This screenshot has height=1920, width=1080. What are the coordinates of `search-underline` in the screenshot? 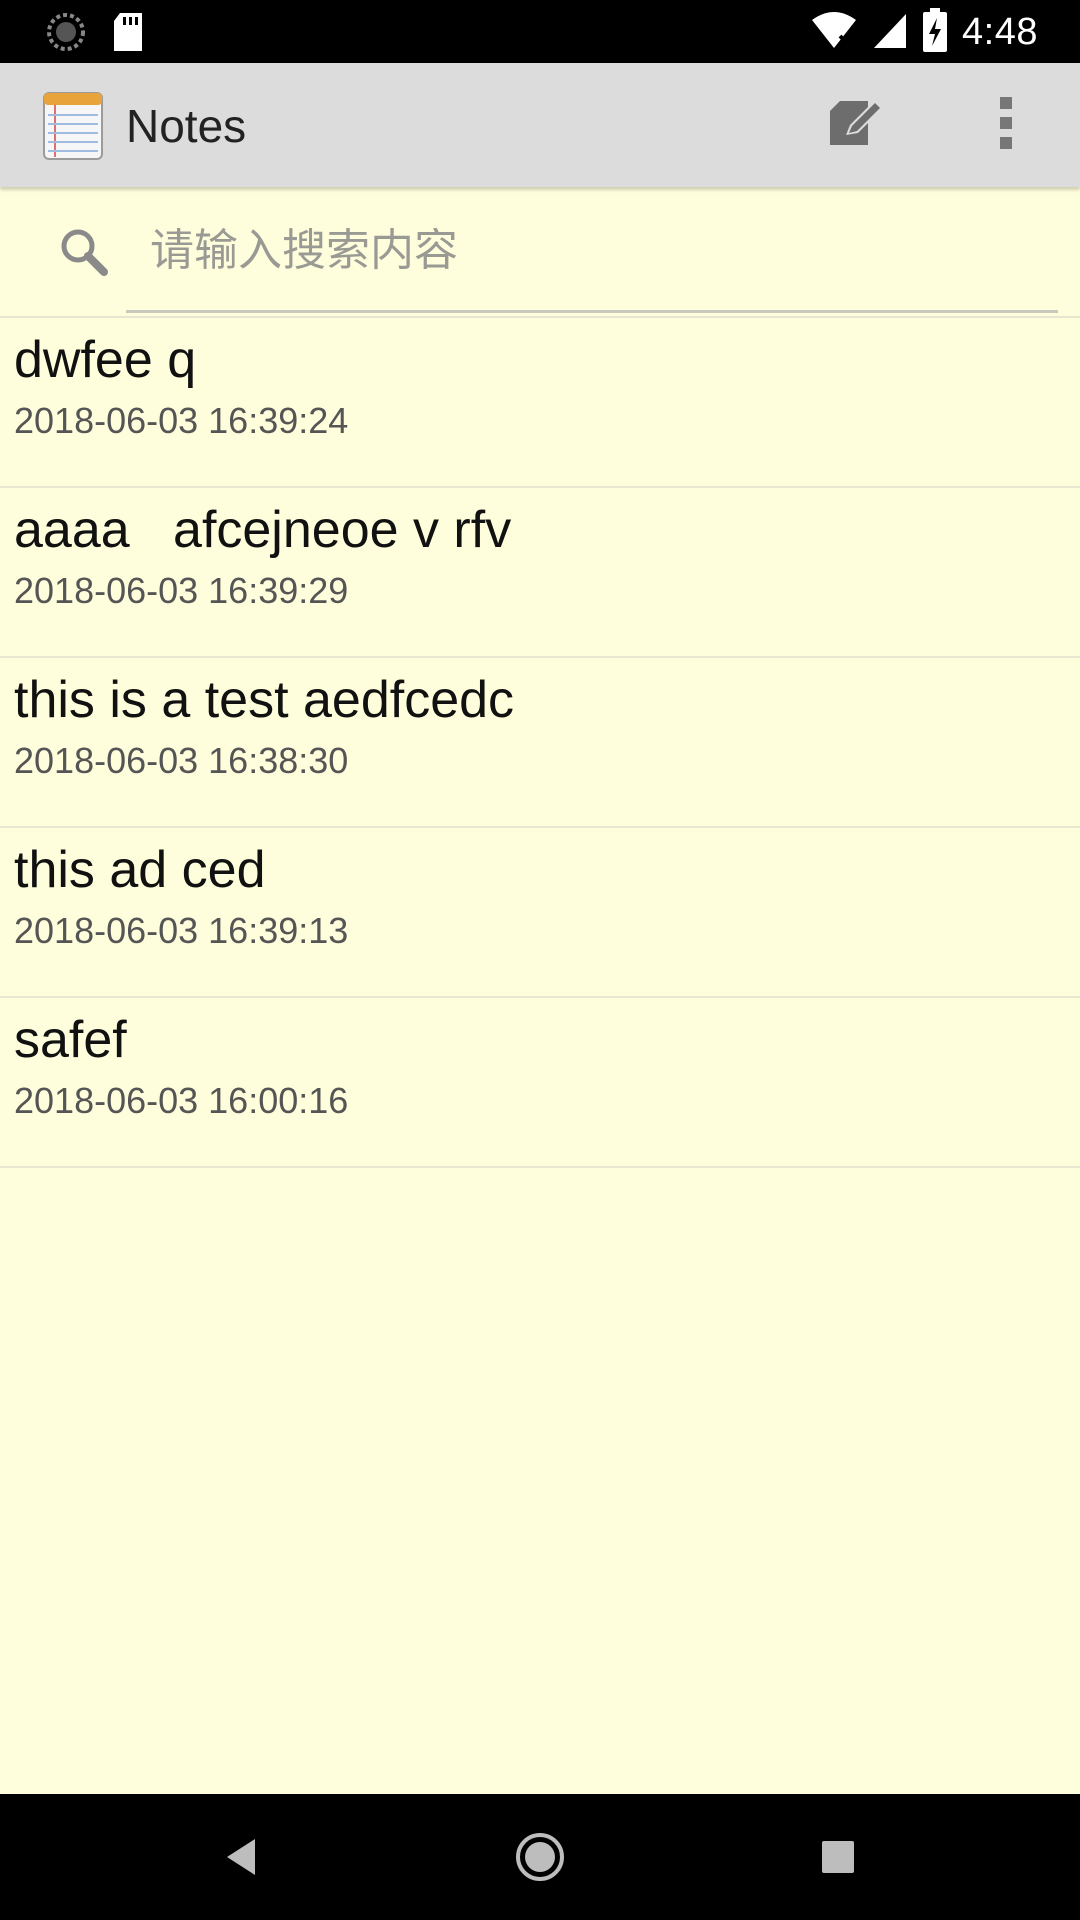 It's located at (592, 311).